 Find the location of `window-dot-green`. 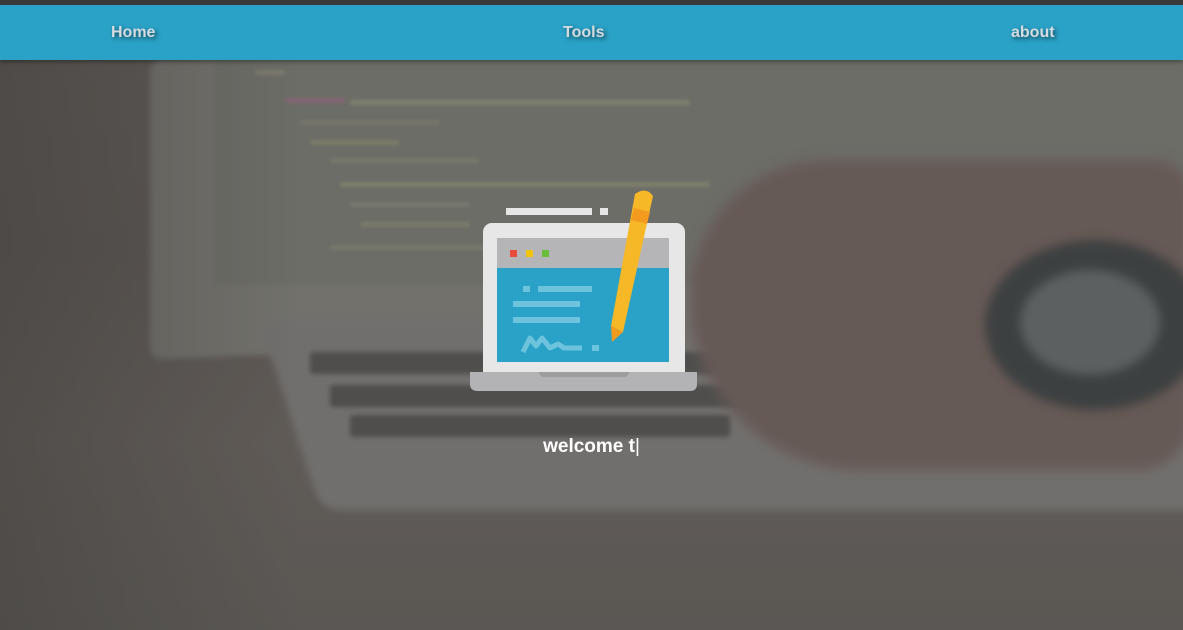

window-dot-green is located at coordinates (545, 253).